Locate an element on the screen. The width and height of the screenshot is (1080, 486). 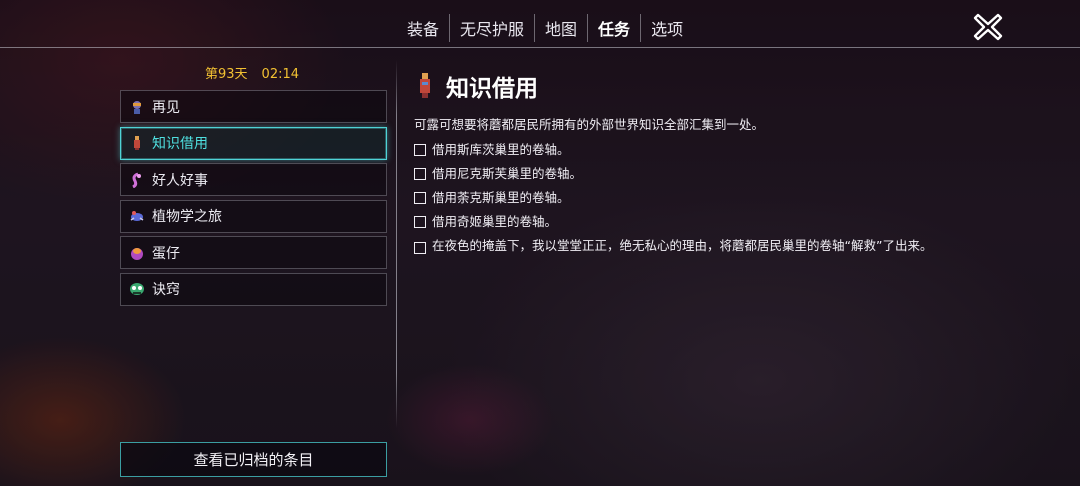
quest-item-egg: 蛋仔 is located at coordinates (253, 252).